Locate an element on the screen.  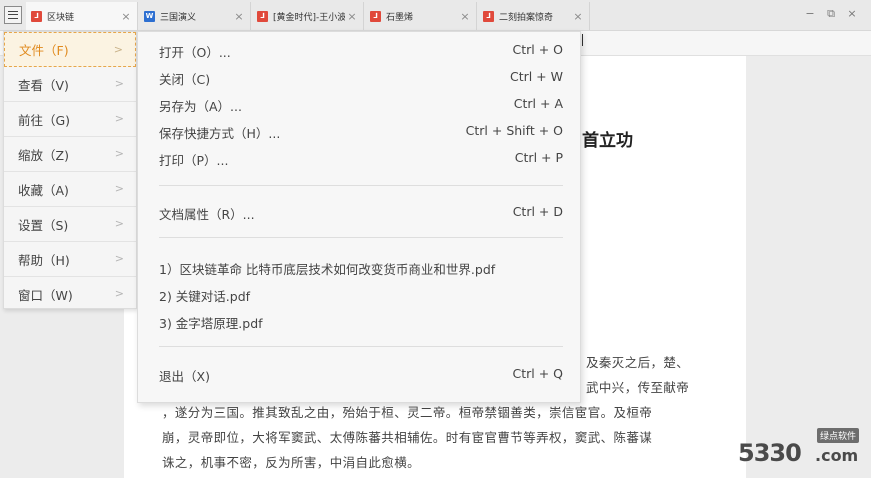
menu-item-label: 文件（F) is located at coordinates (44, 50).